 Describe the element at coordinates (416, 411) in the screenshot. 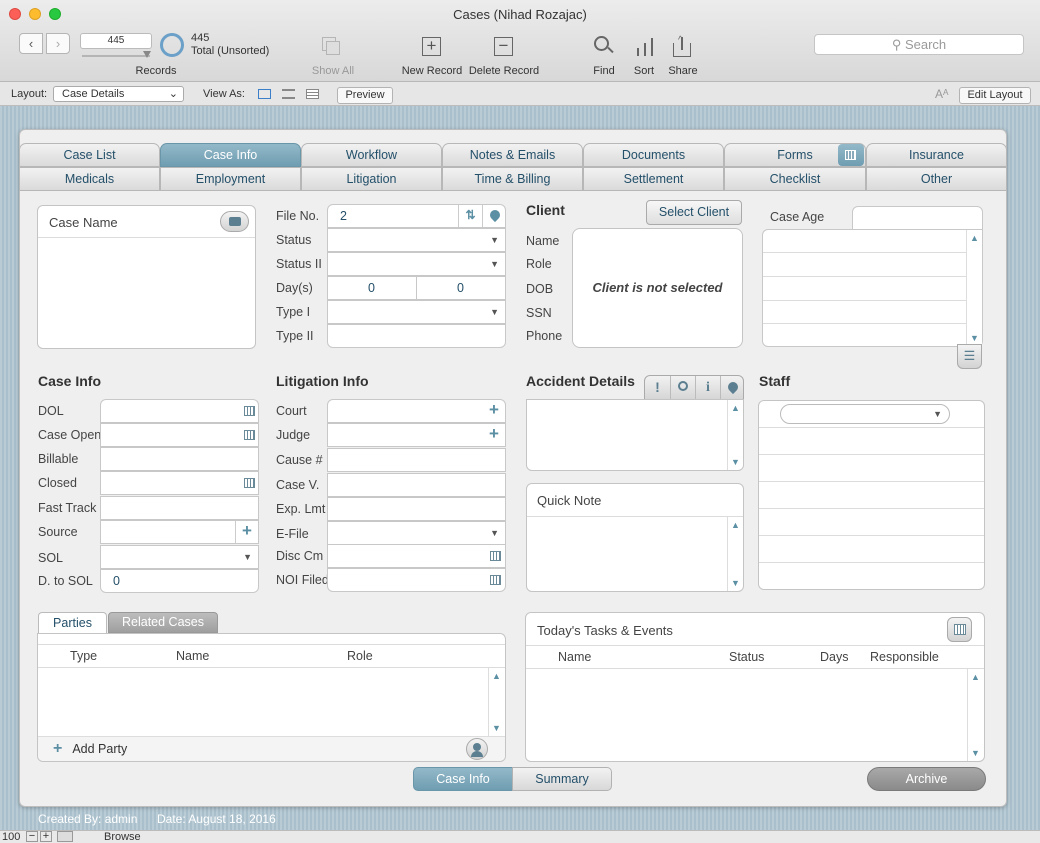

I see `court-field: +` at that location.